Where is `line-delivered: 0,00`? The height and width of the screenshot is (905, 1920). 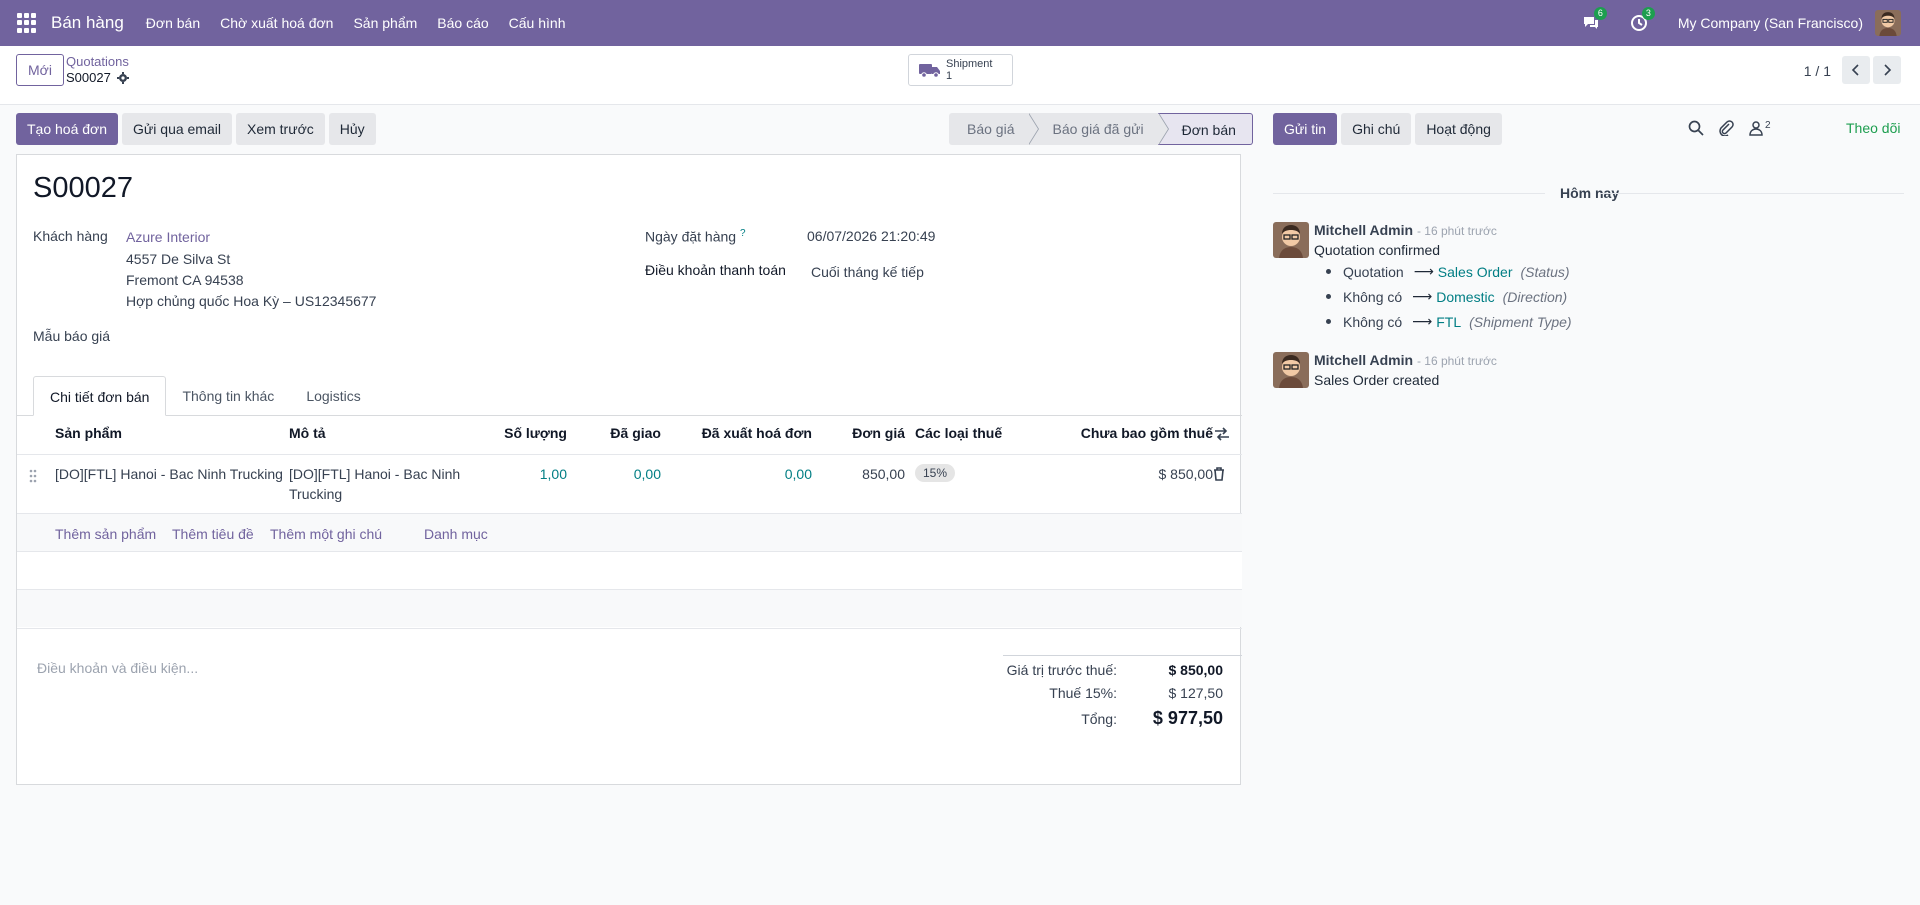 line-delivered: 0,00 is located at coordinates (614, 474).